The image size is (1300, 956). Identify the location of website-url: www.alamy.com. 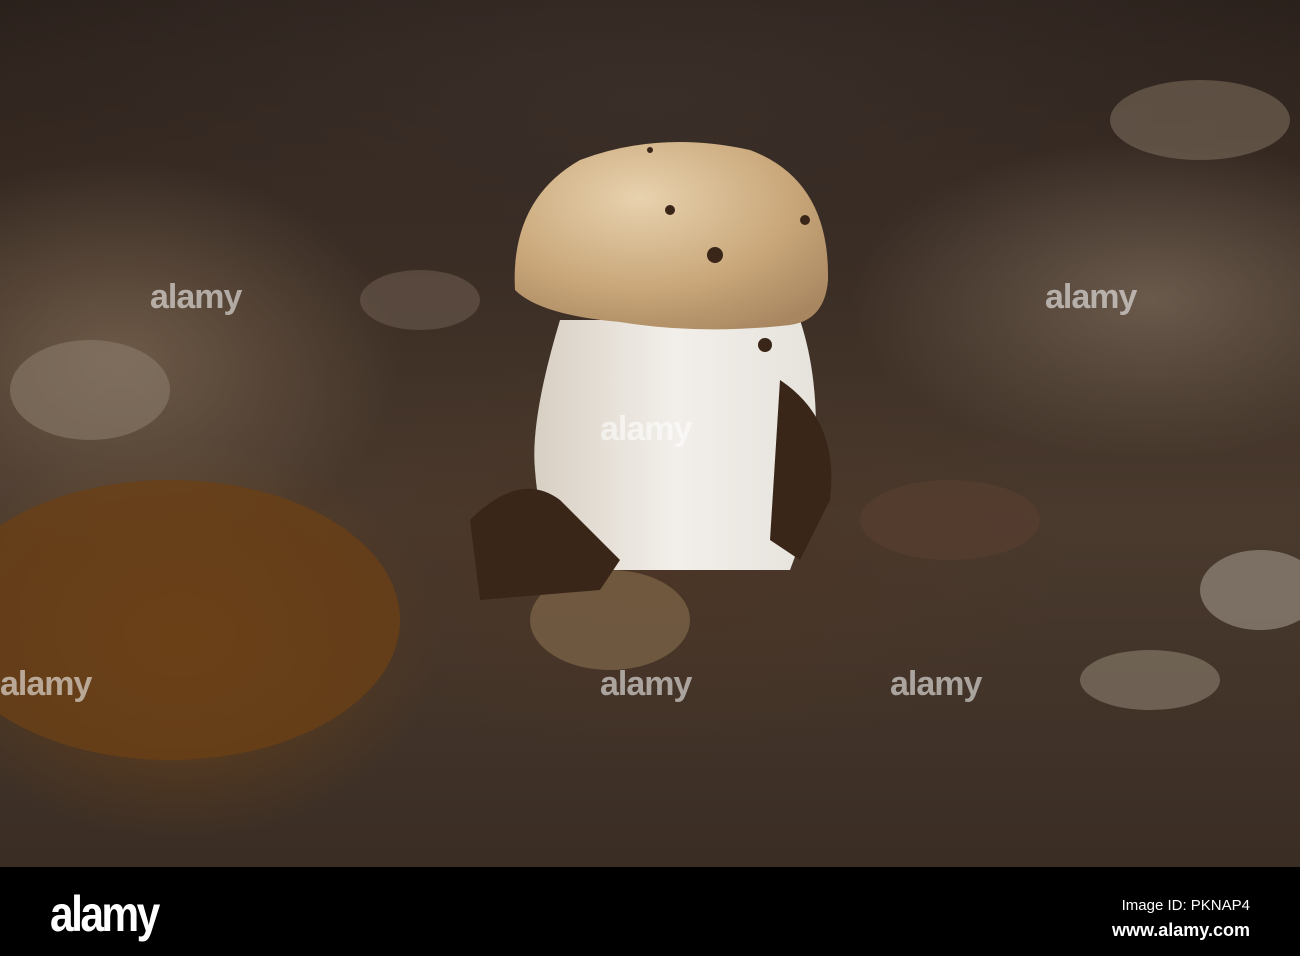
(1180, 930).